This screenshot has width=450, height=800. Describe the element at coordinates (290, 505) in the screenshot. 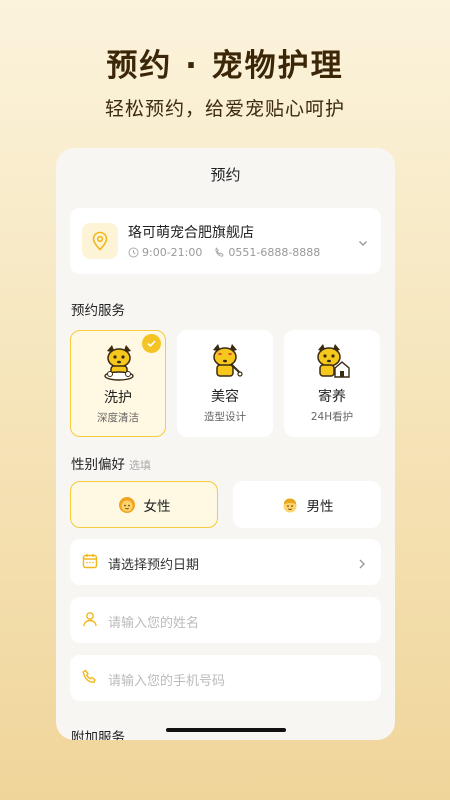

I see `man-icon` at that location.